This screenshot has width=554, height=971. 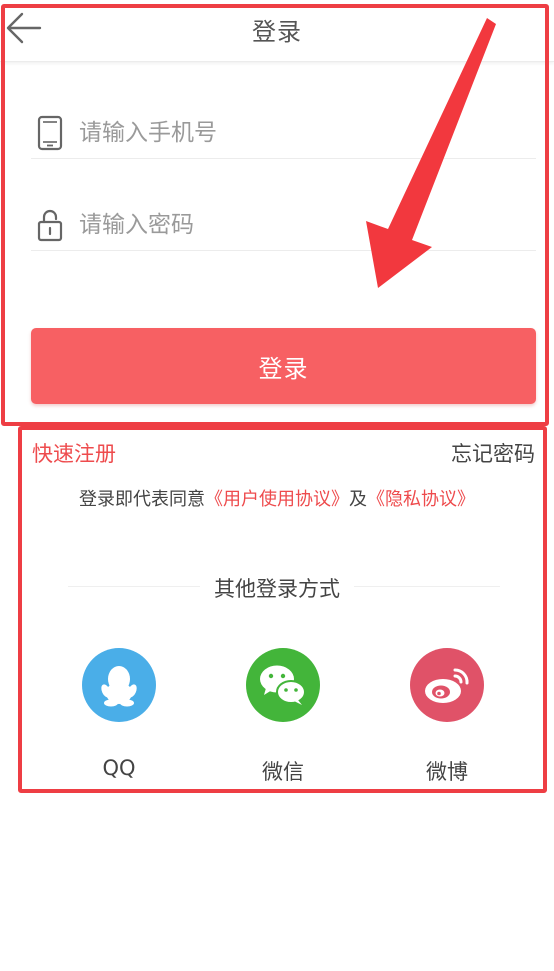 I want to click on lock-icon, so click(x=50, y=225).